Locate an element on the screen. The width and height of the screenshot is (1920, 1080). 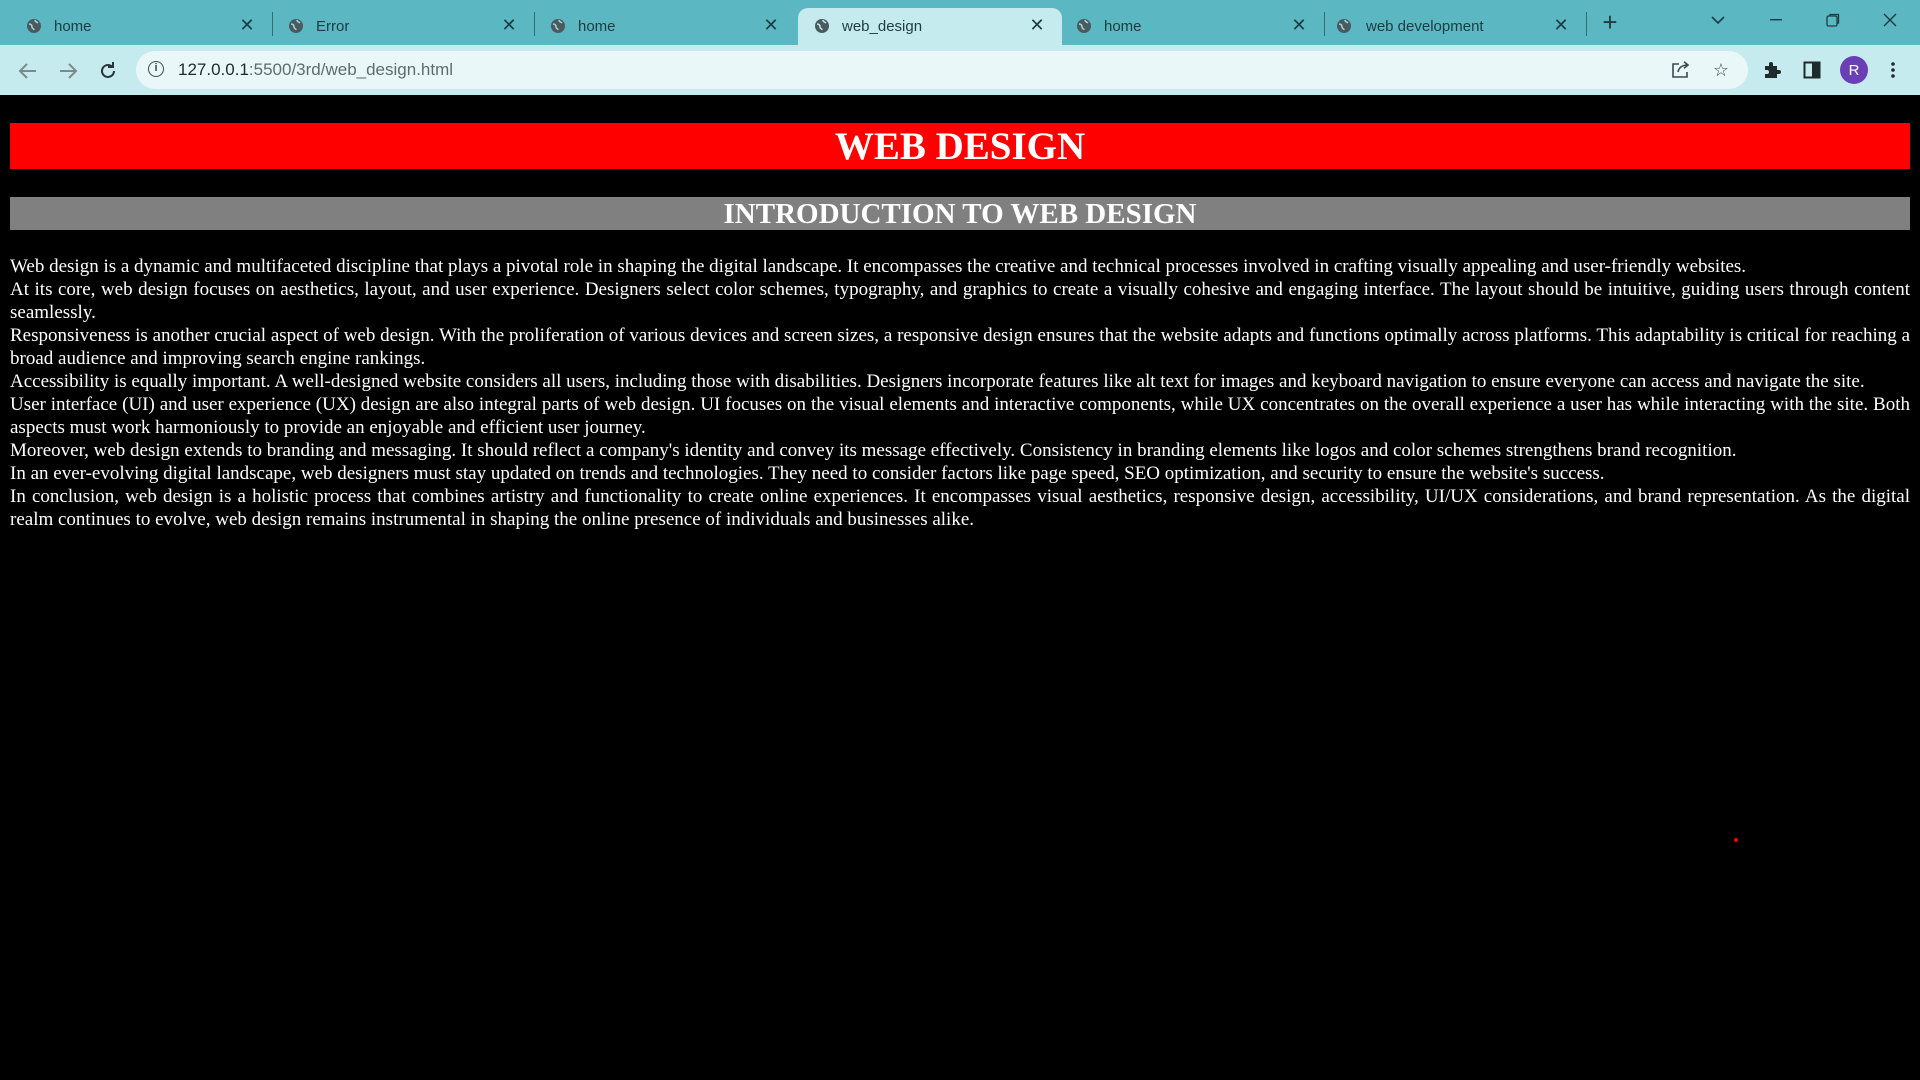
cursor-dot is located at coordinates (1736, 840).